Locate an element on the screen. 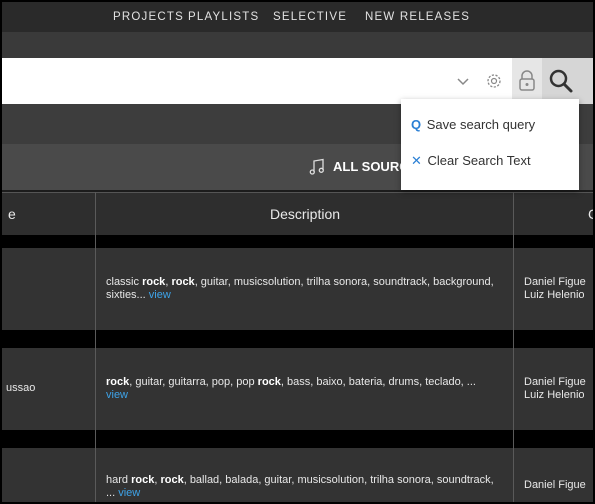 The height and width of the screenshot is (504, 595). search-button is located at coordinates (567, 81).